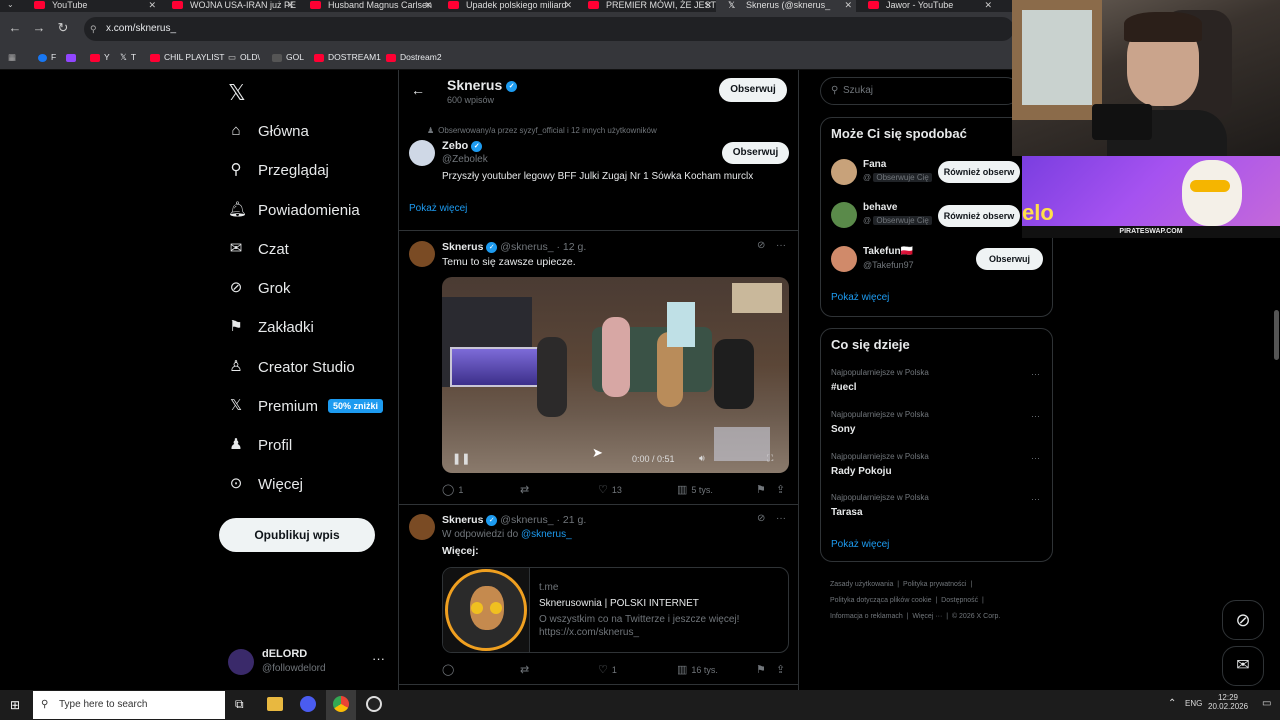 This screenshot has width=1280, height=720. What do you see at coordinates (275, 704) in the screenshot?
I see `file-explorer-icon` at bounding box center [275, 704].